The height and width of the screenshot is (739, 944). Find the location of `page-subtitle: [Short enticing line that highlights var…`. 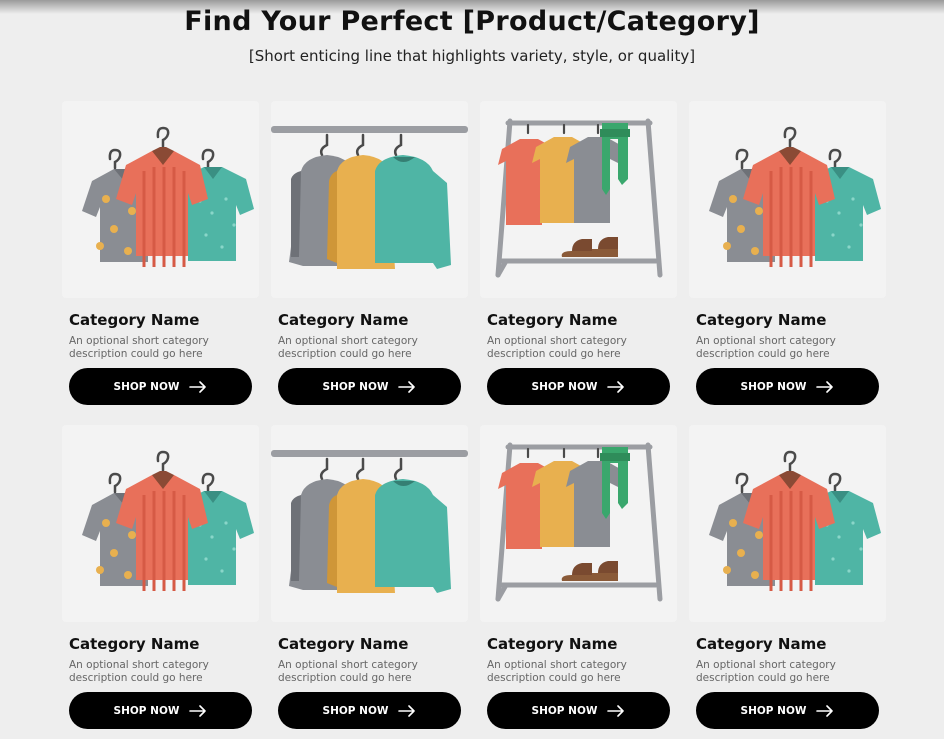

page-subtitle: [Short enticing line that highlights var… is located at coordinates (472, 56).